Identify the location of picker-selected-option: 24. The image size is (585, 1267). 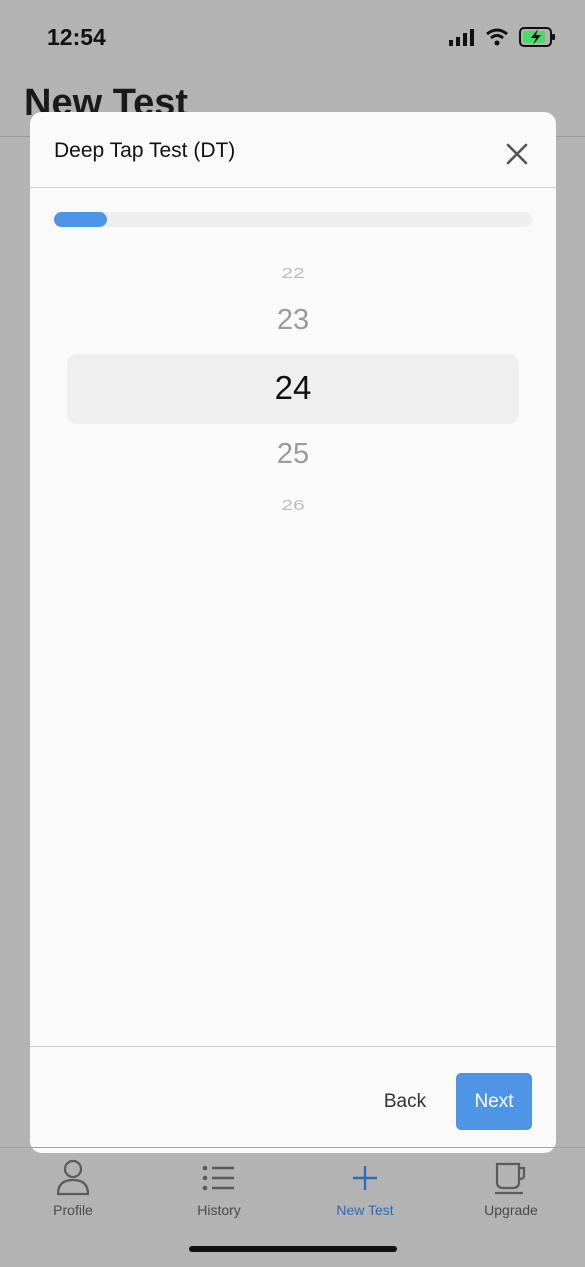
(293, 388).